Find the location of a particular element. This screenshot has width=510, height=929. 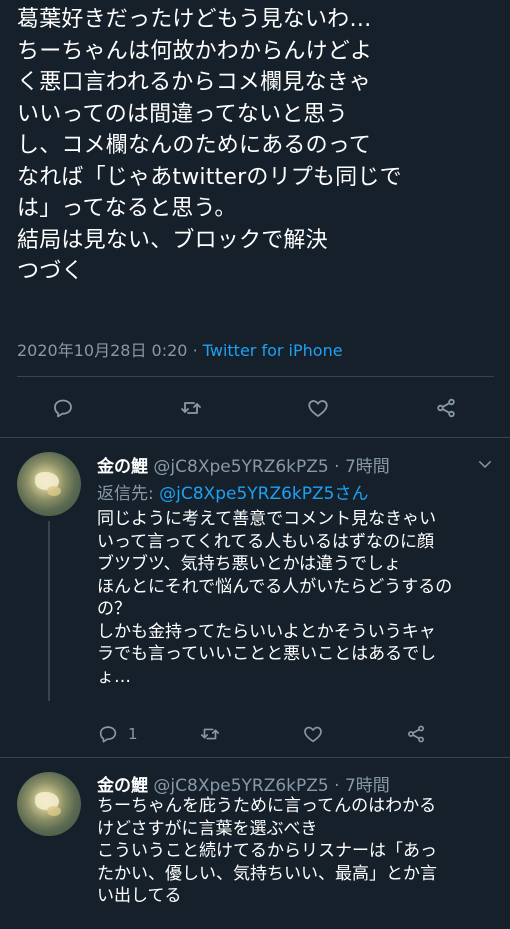

reply-to-line: 返信先: @jC8Xpe5YRZ6kPZ5さん is located at coordinates (232, 491).